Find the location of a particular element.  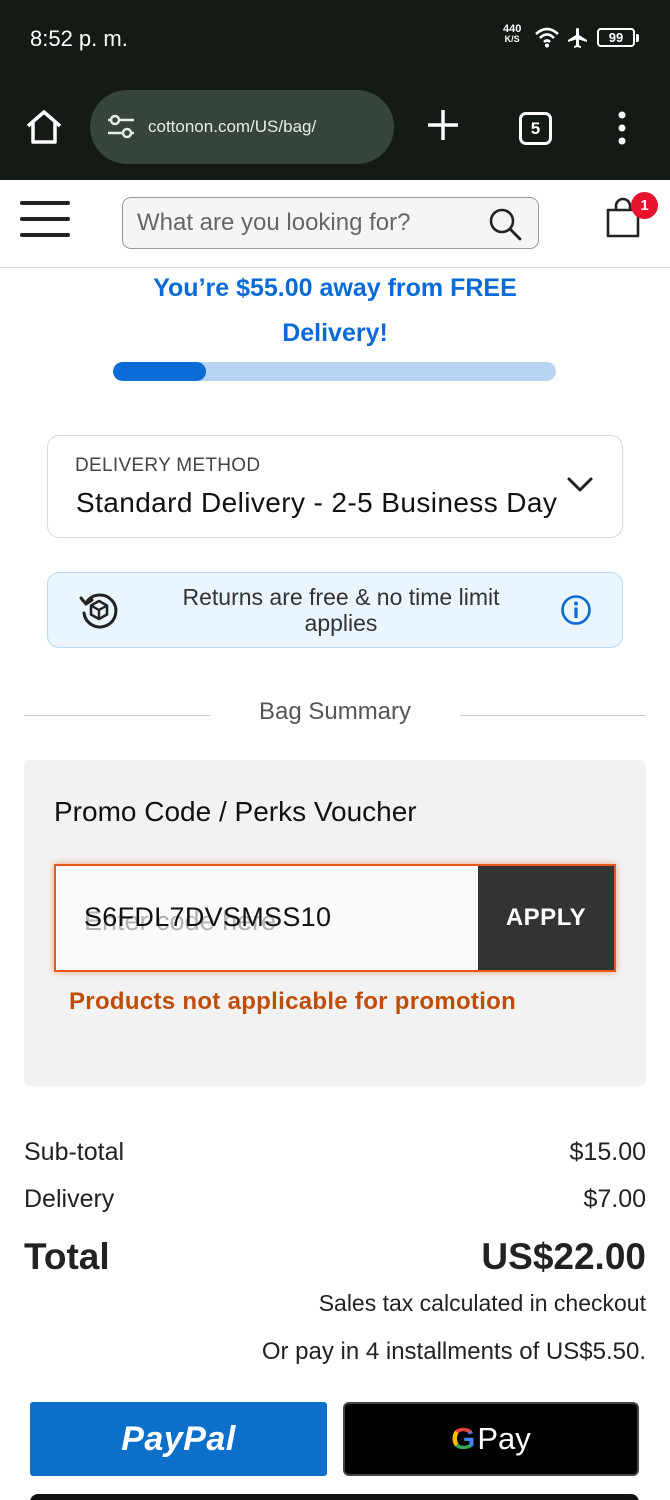

address-bar: cottonon.com/US/bag/ is located at coordinates (242, 127).